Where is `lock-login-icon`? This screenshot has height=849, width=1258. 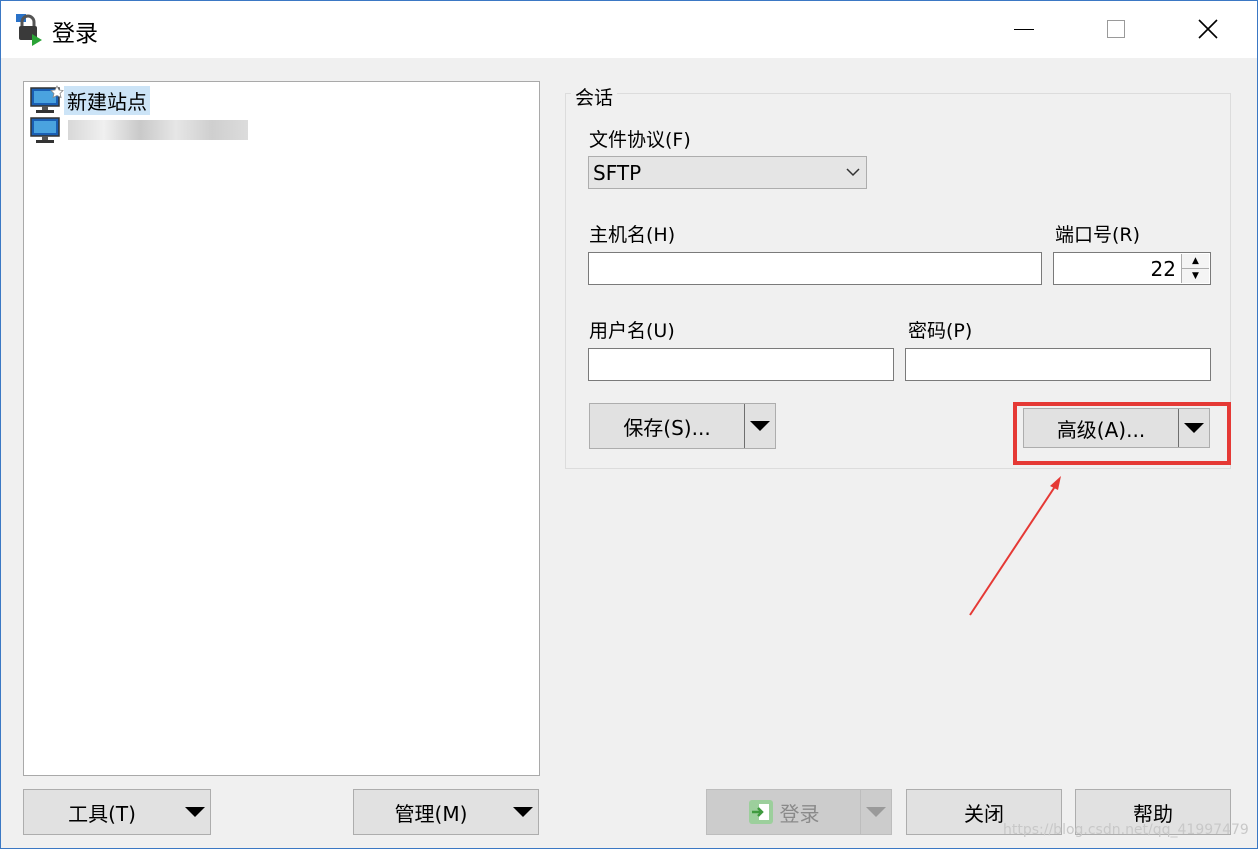 lock-login-icon is located at coordinates (30, 29).